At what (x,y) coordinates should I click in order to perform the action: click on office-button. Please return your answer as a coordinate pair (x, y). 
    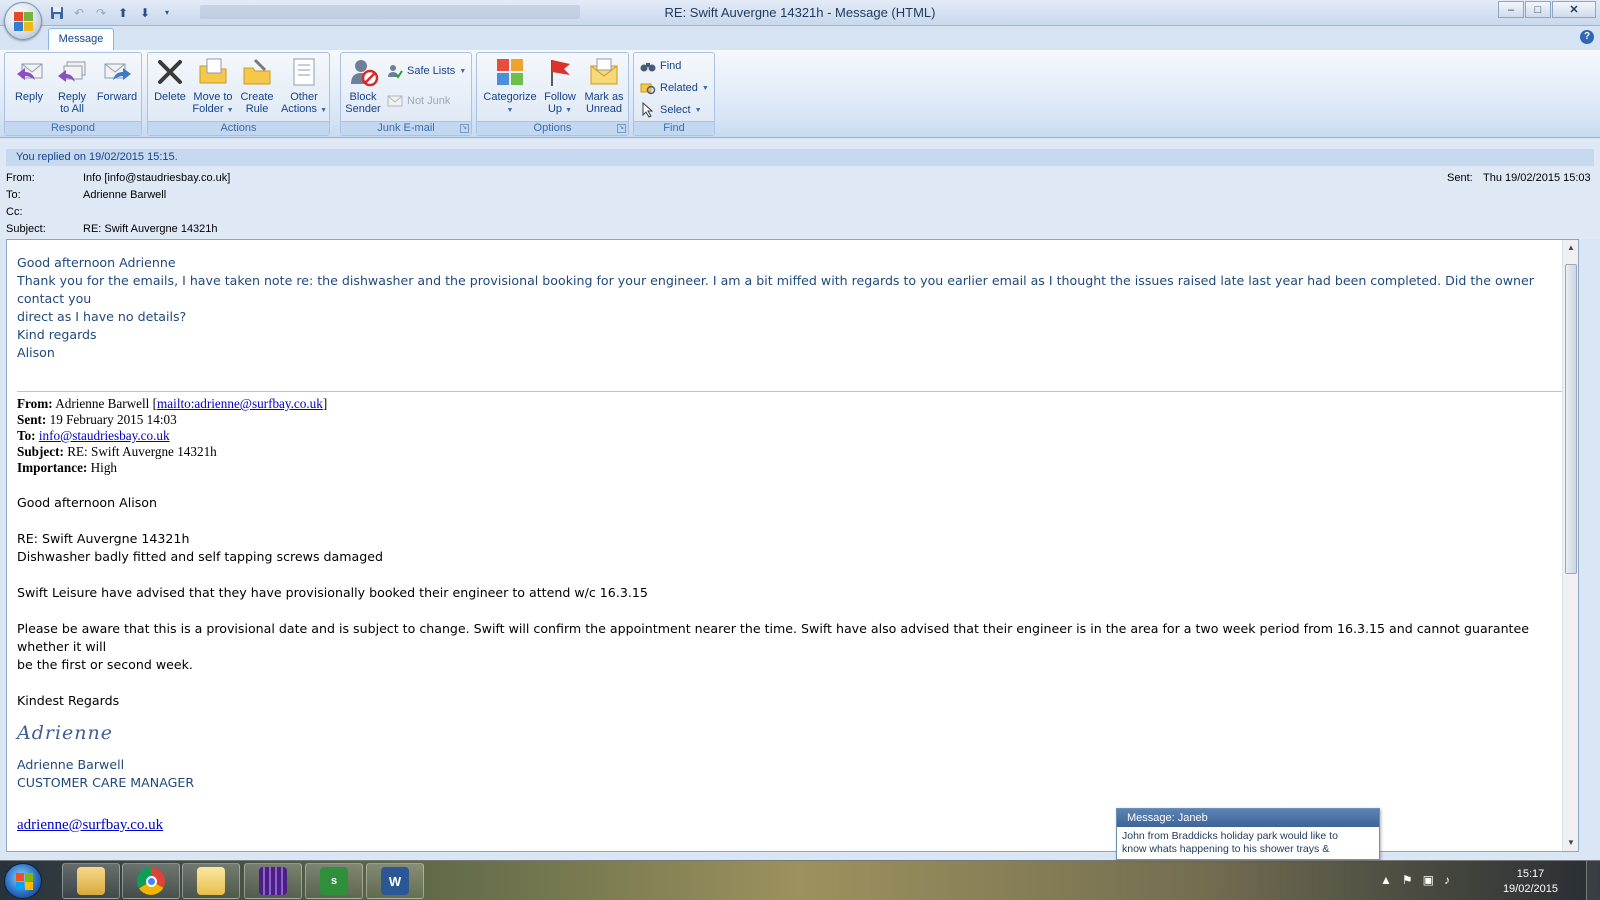
    Looking at the image, I should click on (23, 21).